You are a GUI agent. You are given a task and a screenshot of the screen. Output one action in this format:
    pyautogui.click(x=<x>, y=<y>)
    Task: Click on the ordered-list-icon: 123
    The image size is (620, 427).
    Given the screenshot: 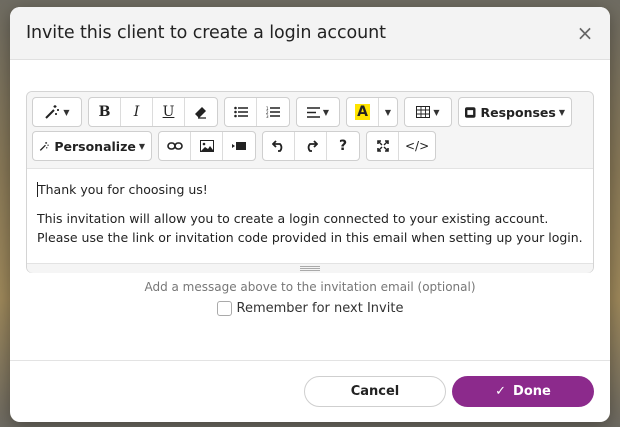 What is the action you would take?
    pyautogui.click(x=273, y=112)
    